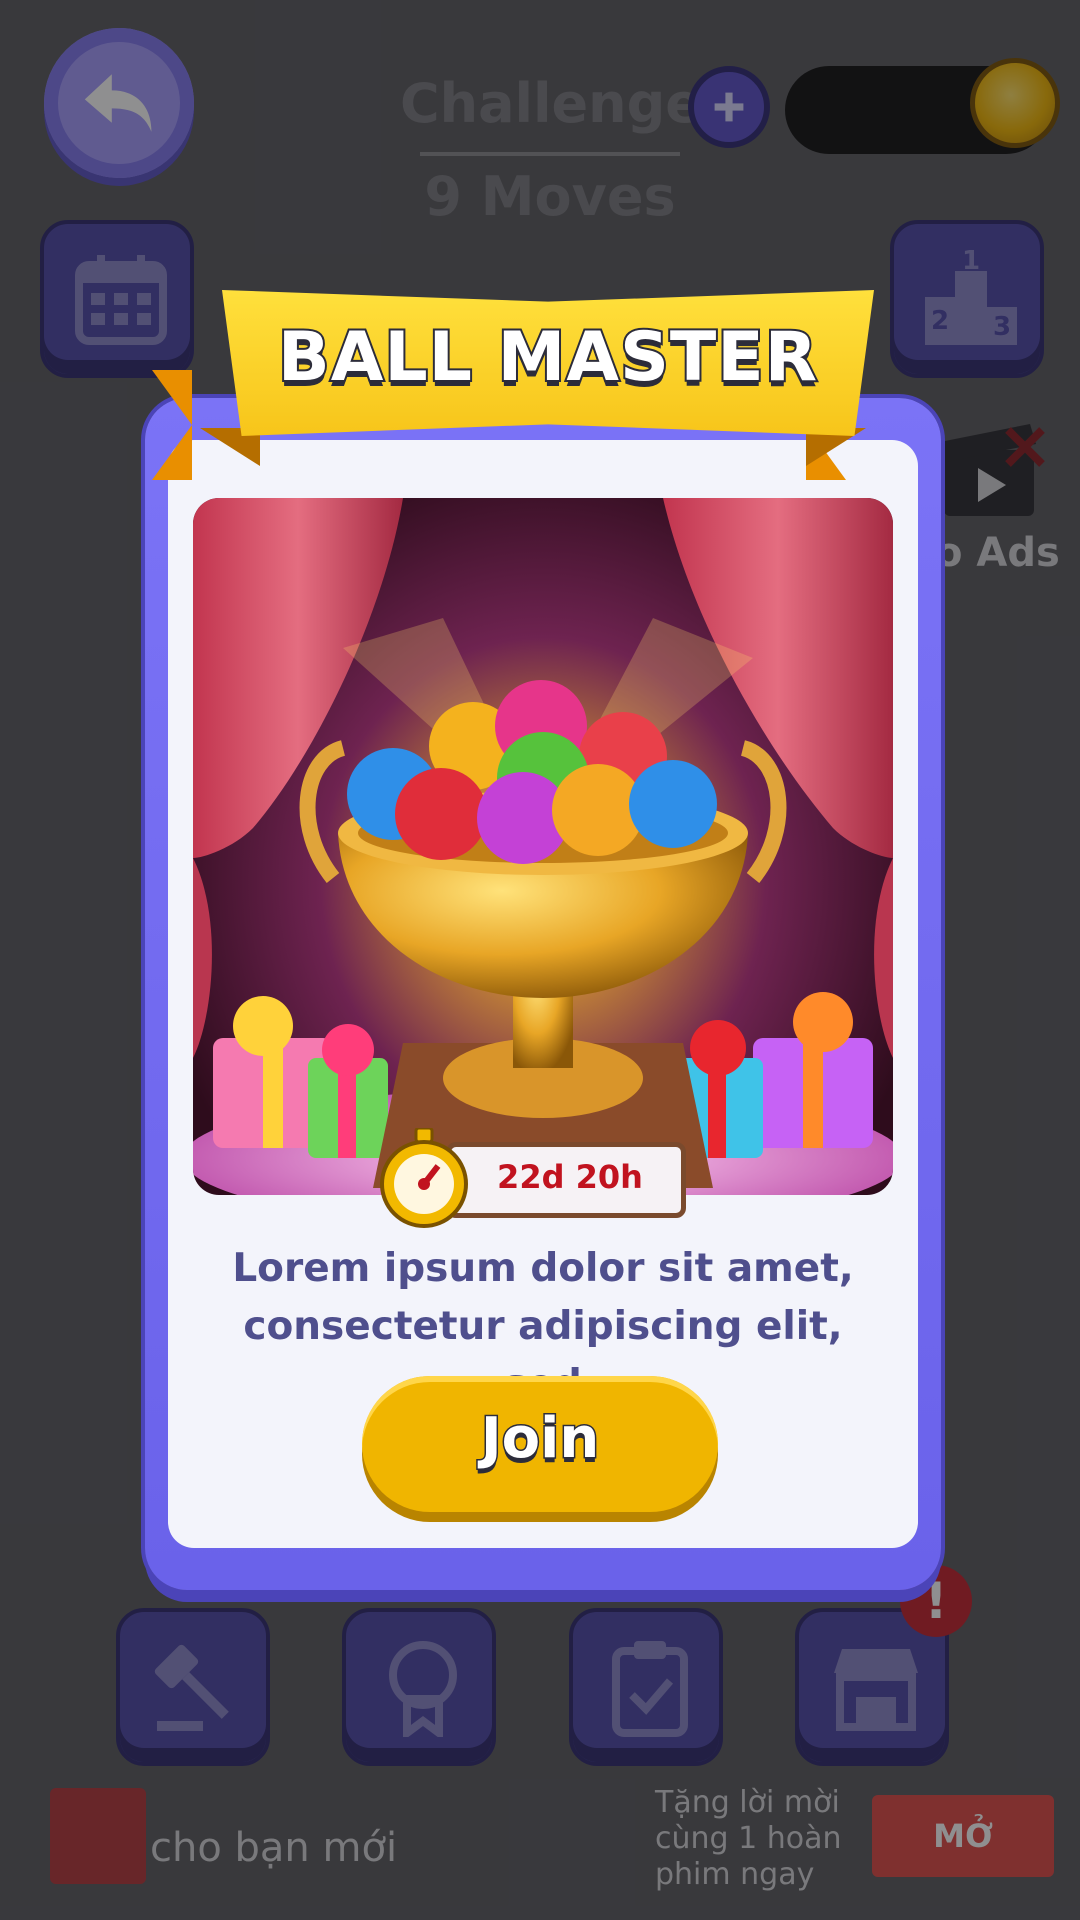 This screenshot has height=1920, width=1080. Describe the element at coordinates (570, 1177) in the screenshot. I see `timer-text: 22d 20h` at that location.